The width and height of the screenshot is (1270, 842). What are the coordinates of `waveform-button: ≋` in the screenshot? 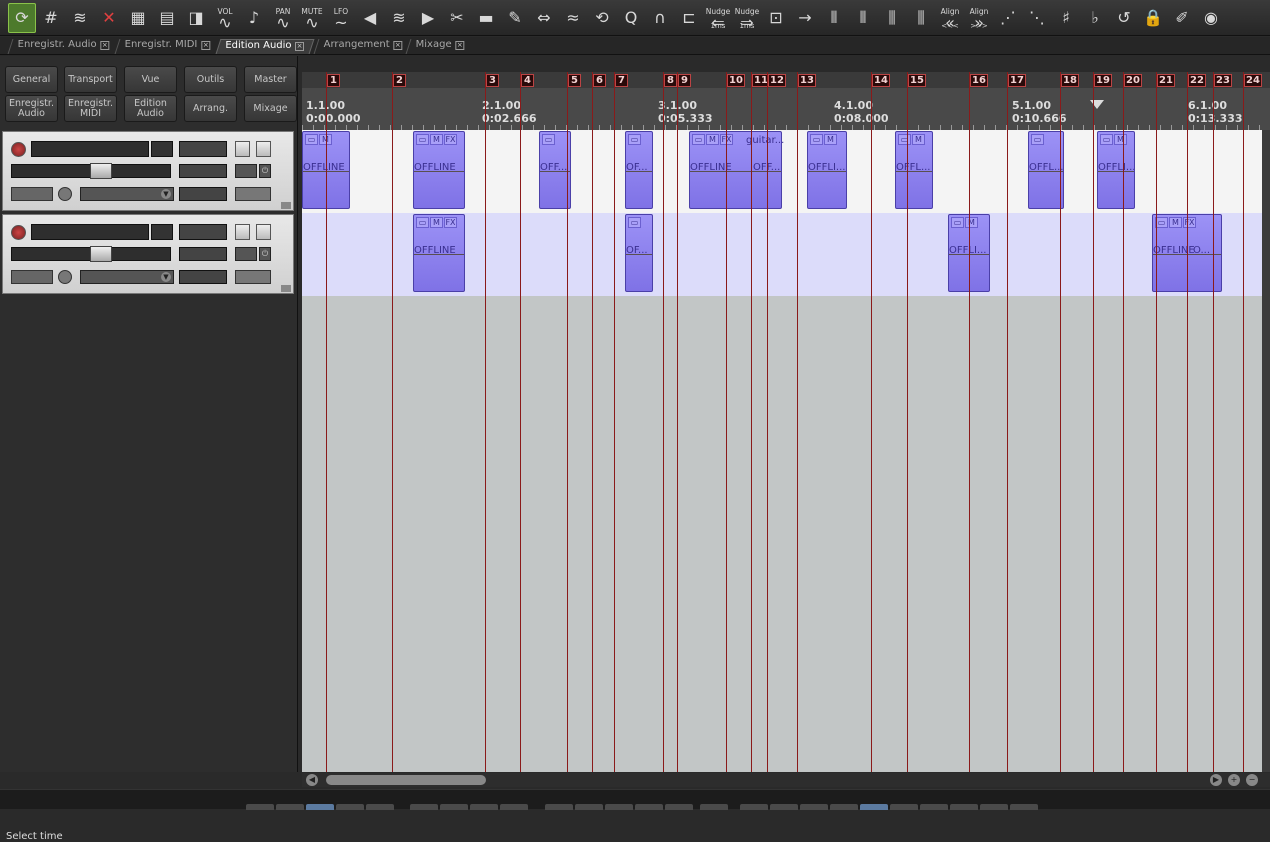 It's located at (399, 18).